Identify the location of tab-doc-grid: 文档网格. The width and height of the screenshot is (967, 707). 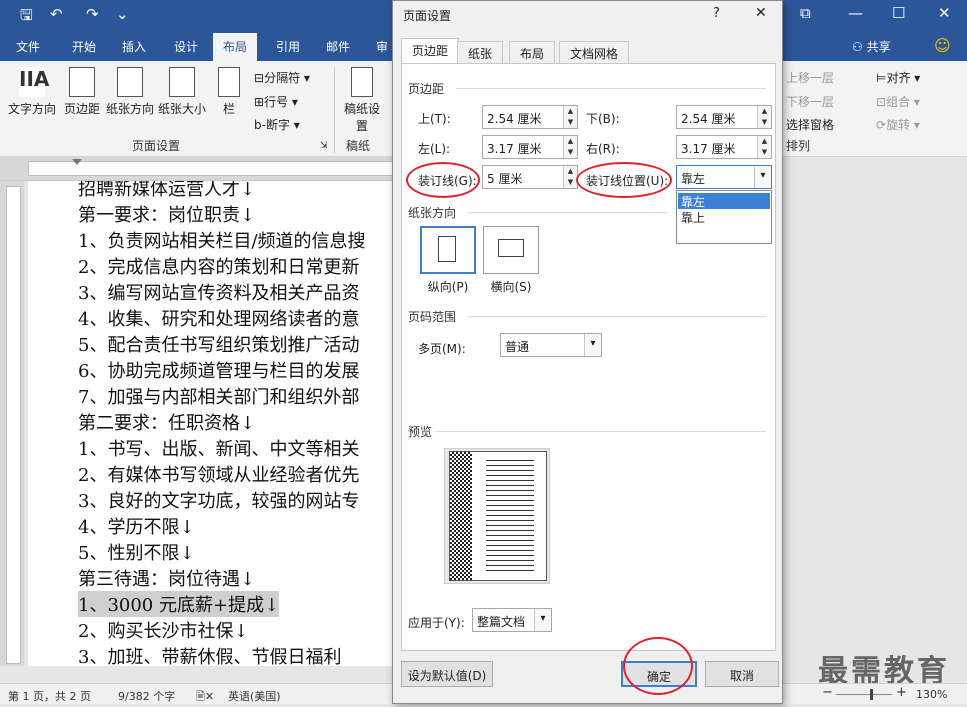
(594, 52).